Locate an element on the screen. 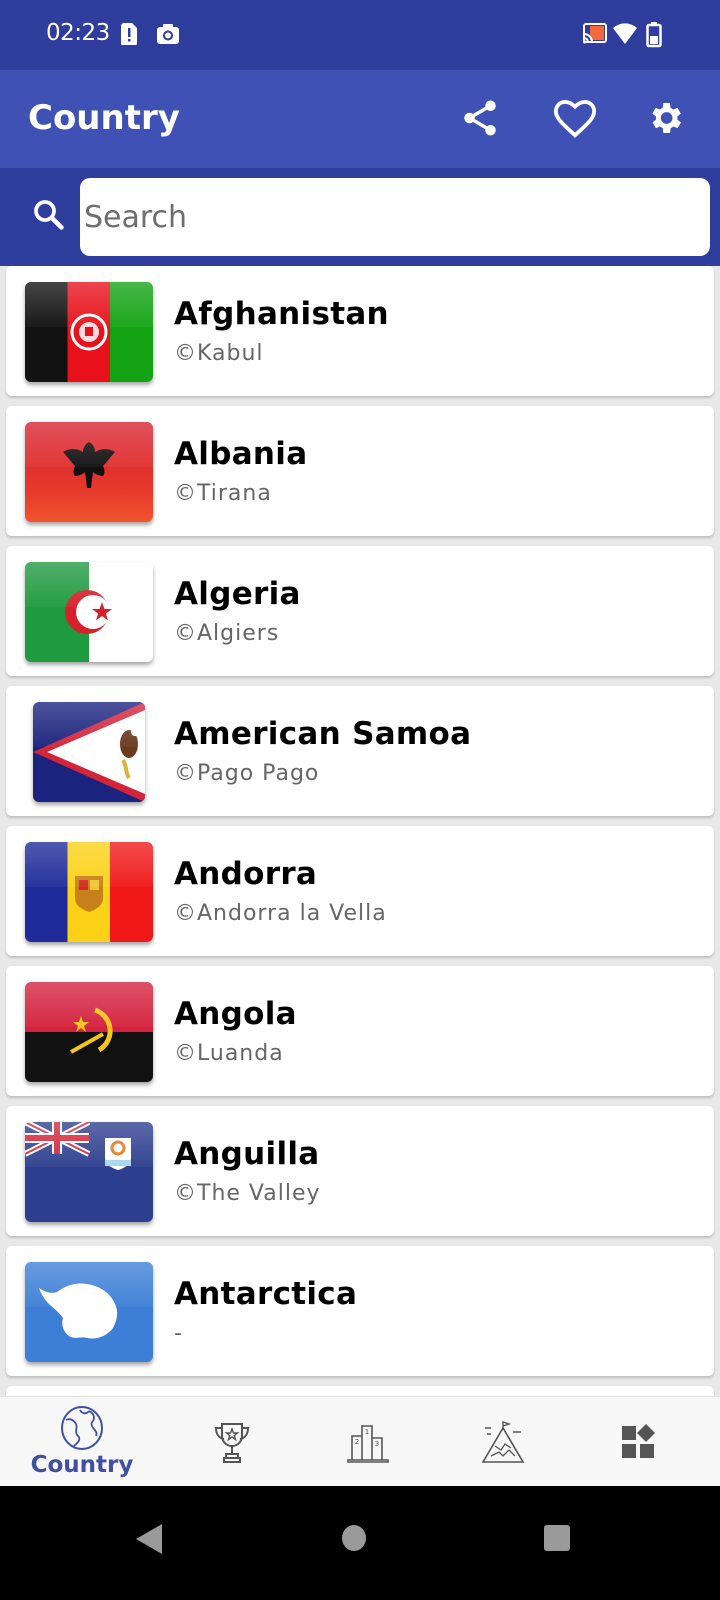 Image resolution: width=720 pixels, height=1600 pixels. podium-icon: 12 3 is located at coordinates (368, 1444).